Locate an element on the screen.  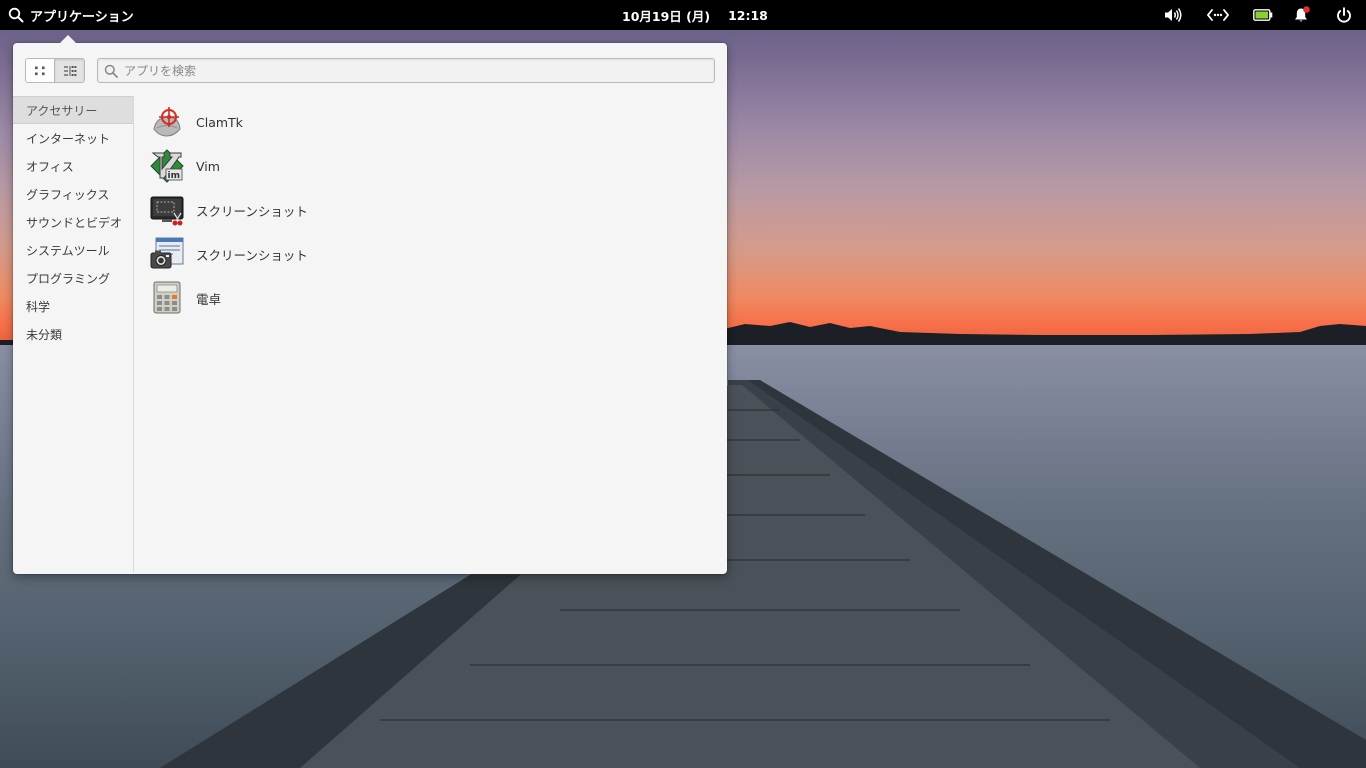
category-label: サウンドとビデオ is located at coordinates (74, 222).